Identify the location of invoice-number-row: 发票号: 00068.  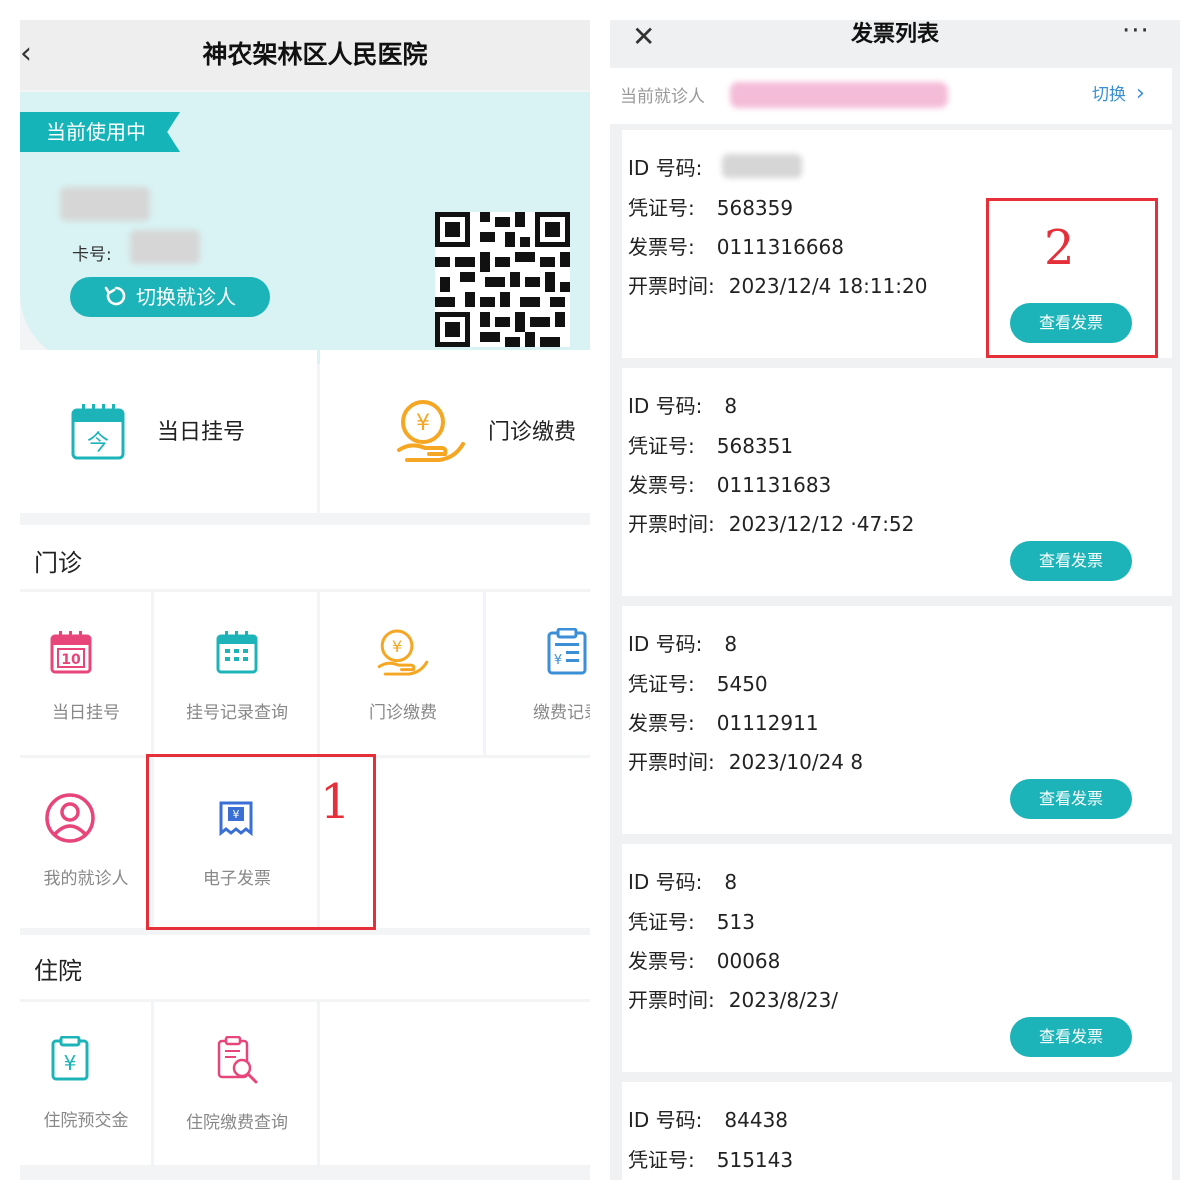
(704, 961).